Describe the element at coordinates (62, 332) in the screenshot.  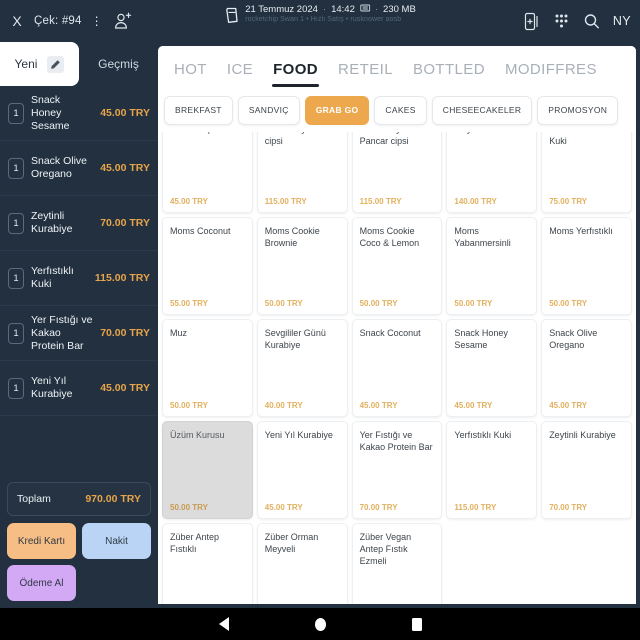
I see `cart-item-name: Yer Fıstığı ve Kakao Protein Bar` at that location.